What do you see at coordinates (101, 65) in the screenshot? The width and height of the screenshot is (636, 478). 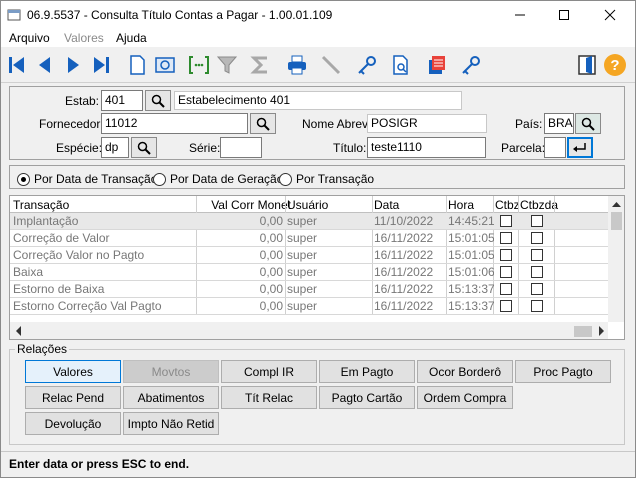 I see `last-button` at bounding box center [101, 65].